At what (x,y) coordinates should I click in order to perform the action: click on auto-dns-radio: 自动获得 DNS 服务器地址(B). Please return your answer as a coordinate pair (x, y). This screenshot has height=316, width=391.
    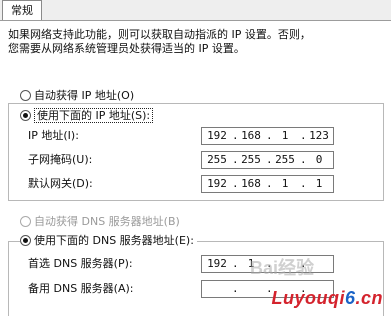
    Looking at the image, I should click on (100, 222).